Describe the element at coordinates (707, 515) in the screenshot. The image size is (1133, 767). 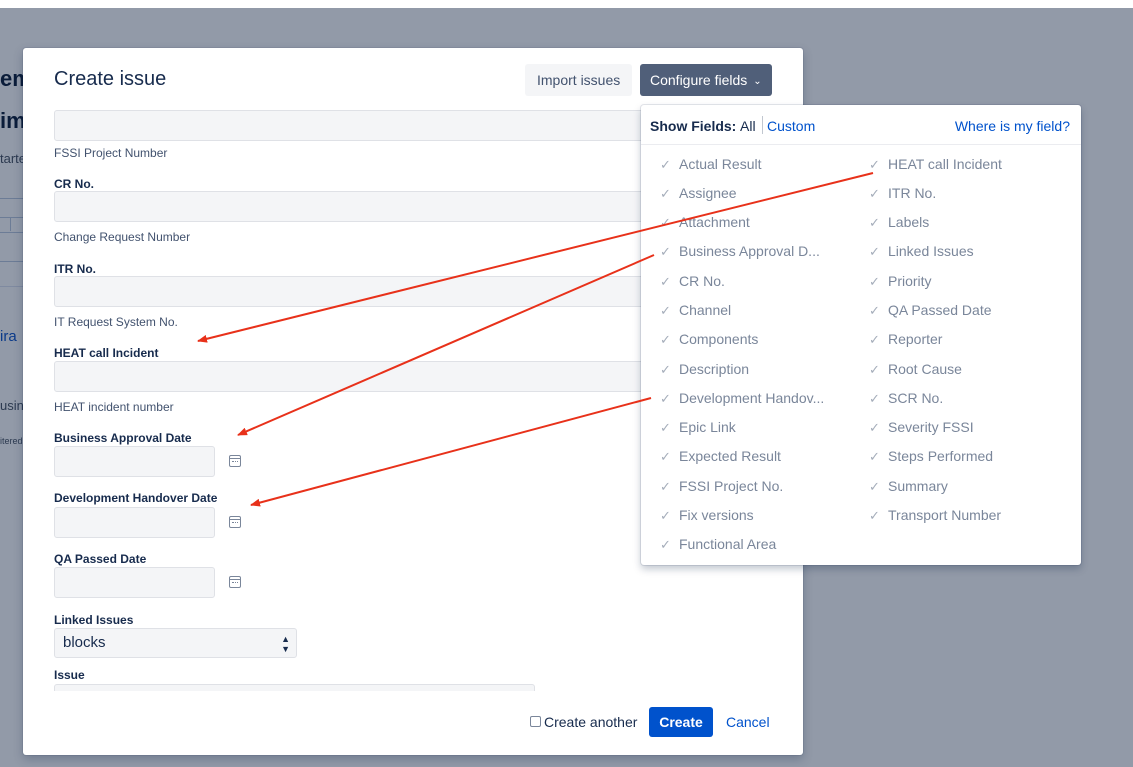
I see `field-option: ✓ Fix versions` at that location.